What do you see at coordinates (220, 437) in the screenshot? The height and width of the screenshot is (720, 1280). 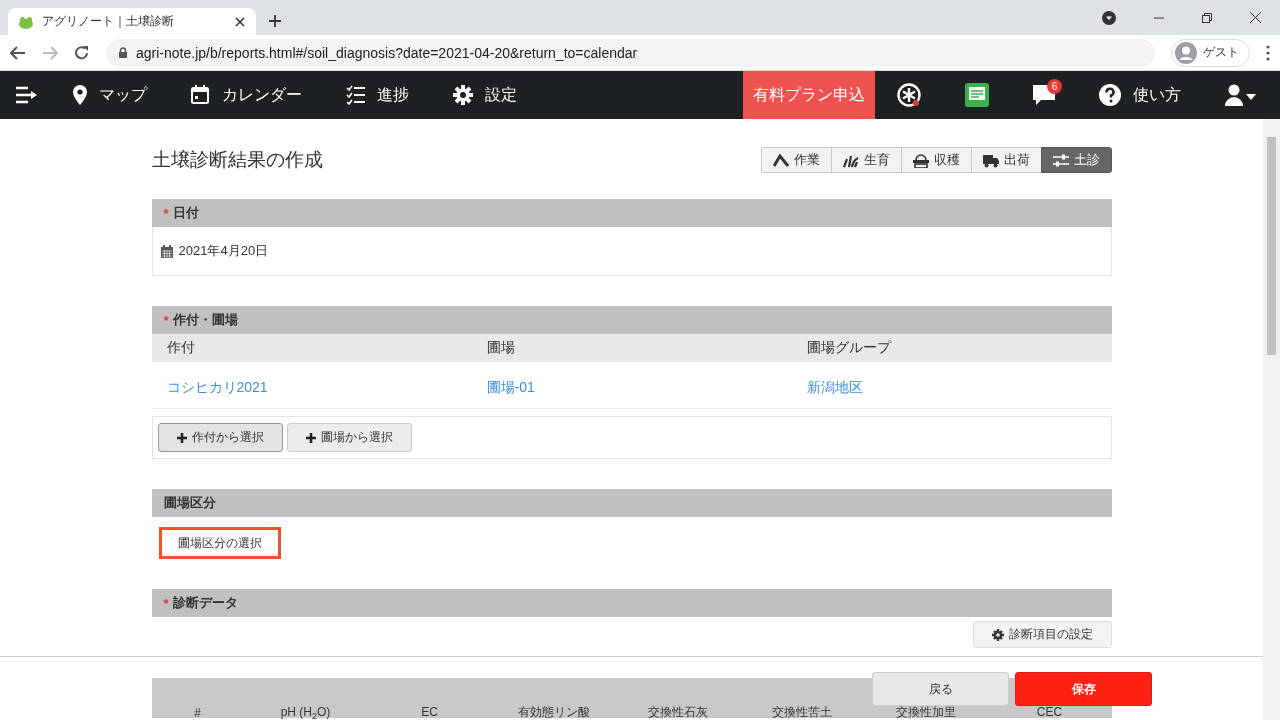 I see `select-button: 作付から選択` at bounding box center [220, 437].